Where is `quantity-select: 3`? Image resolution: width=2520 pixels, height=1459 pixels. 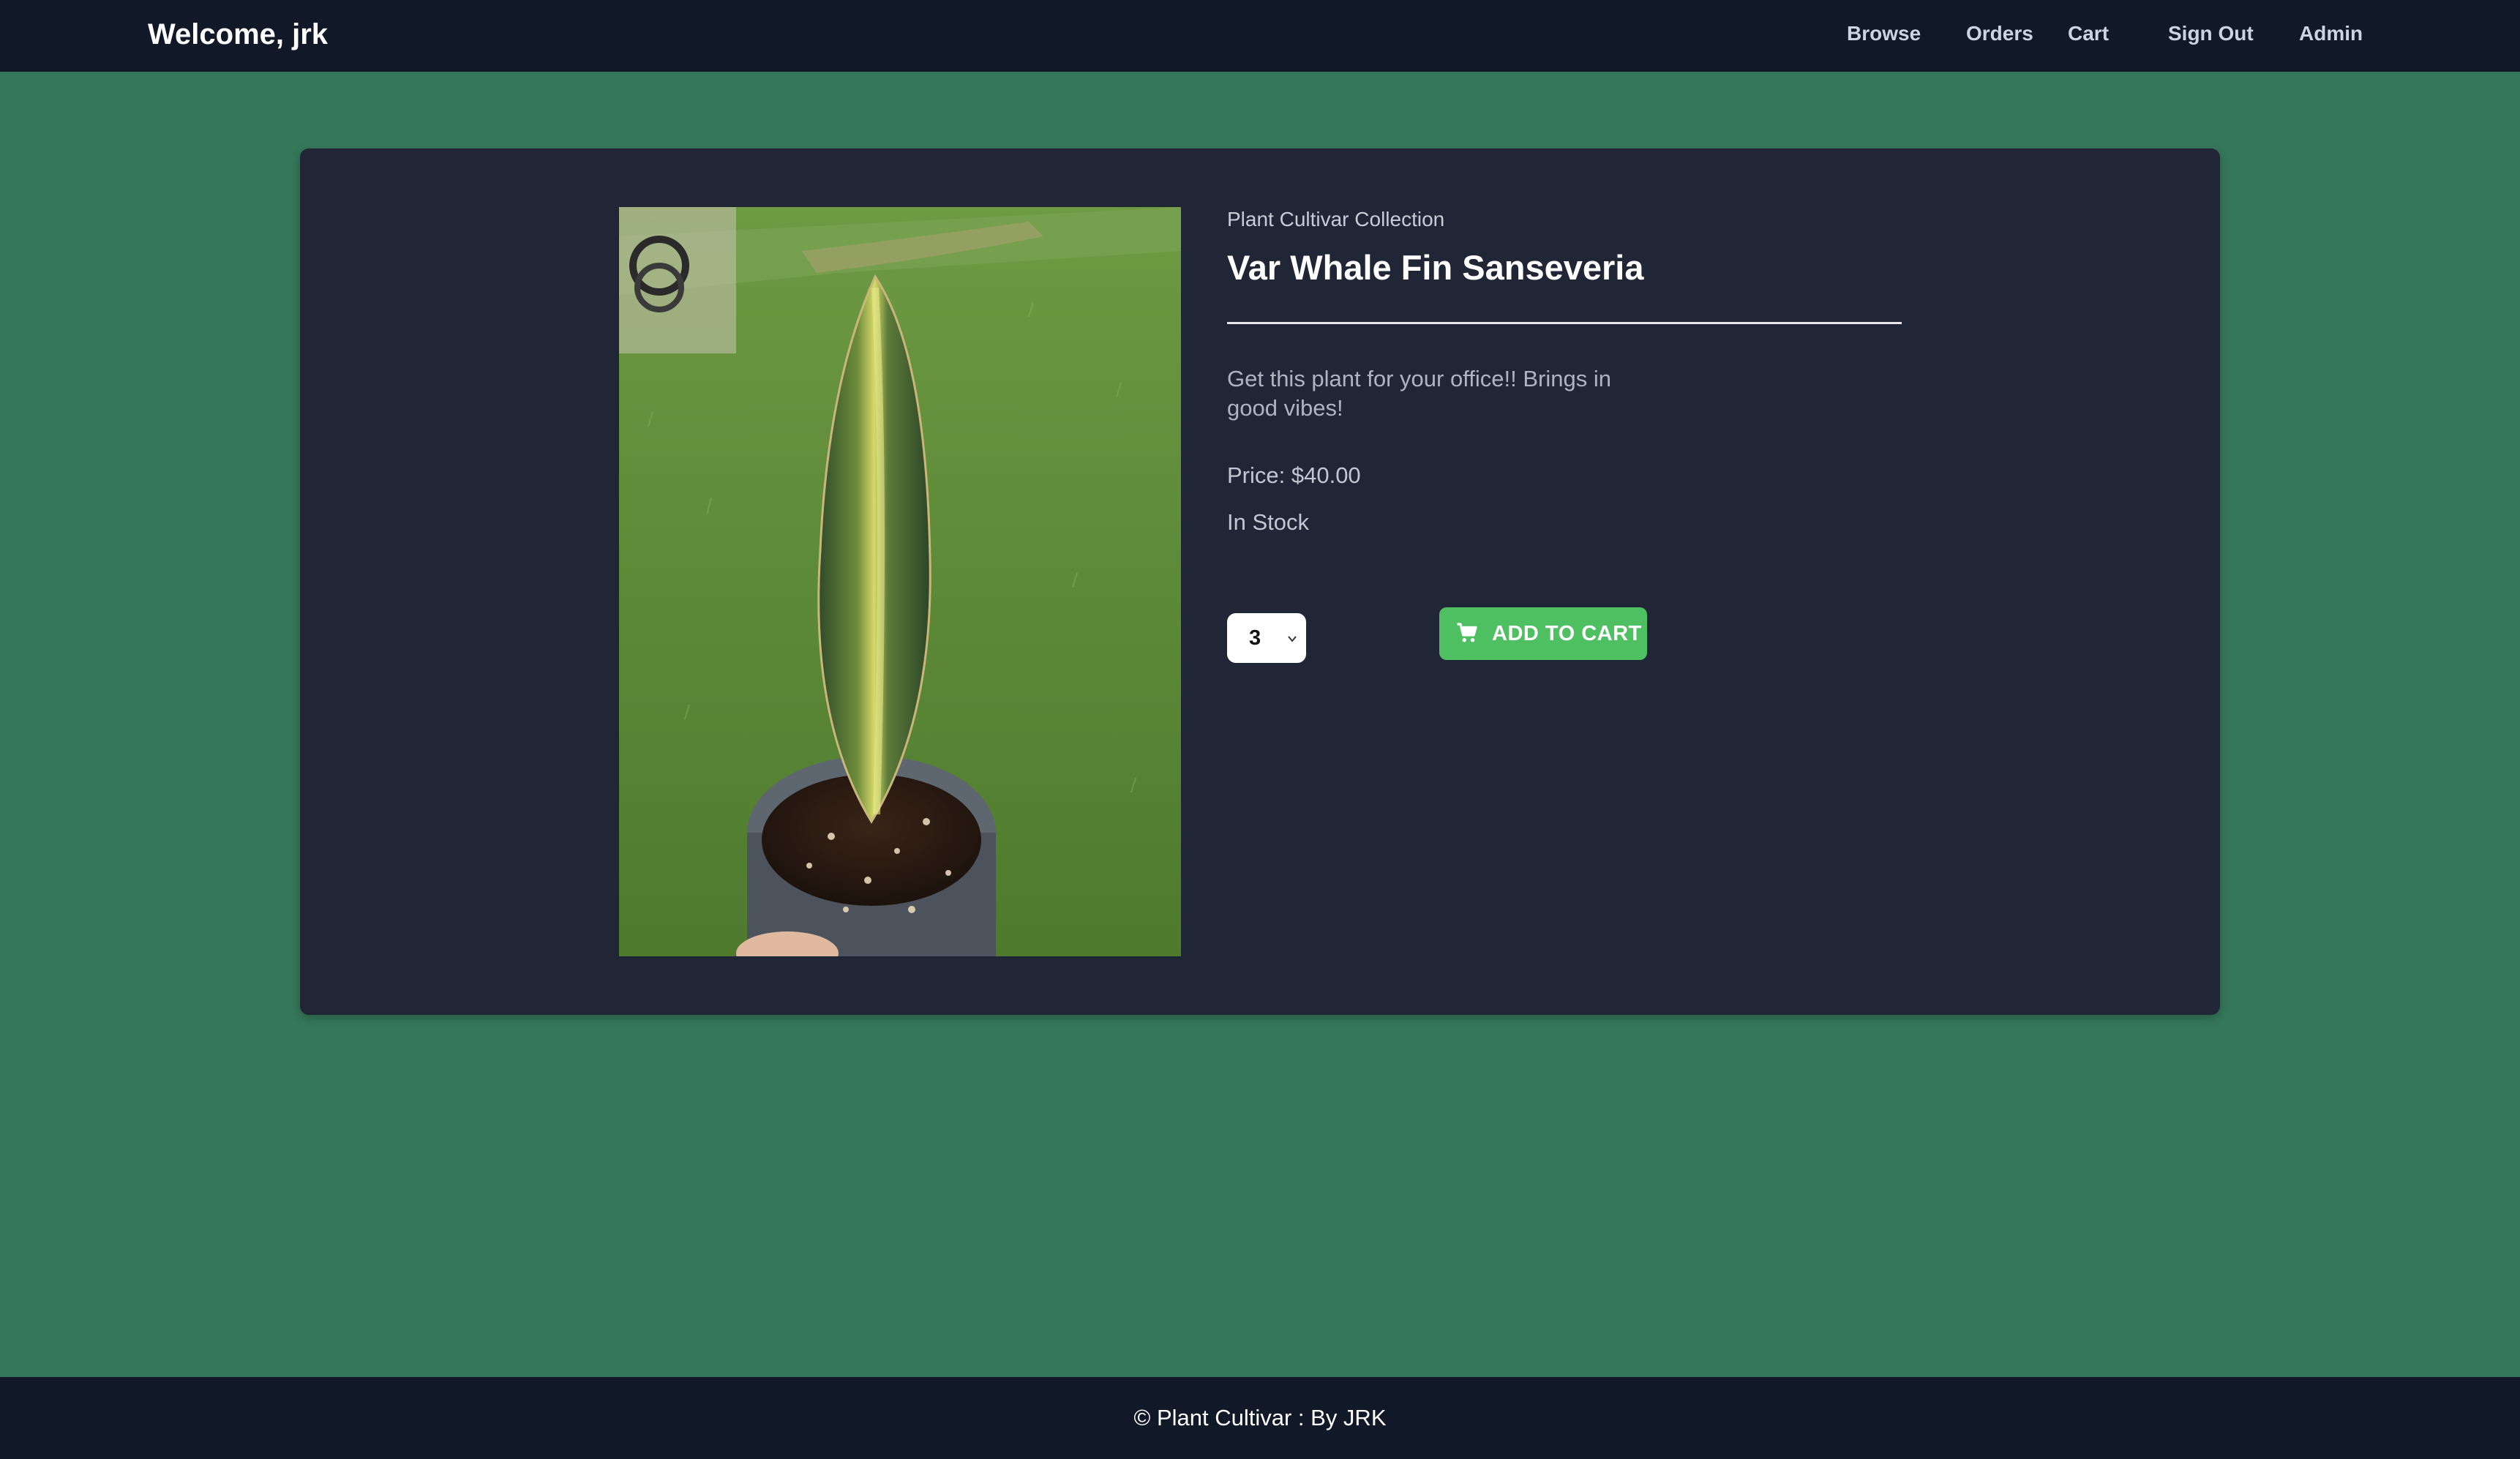
quantity-select: 3 is located at coordinates (1266, 638).